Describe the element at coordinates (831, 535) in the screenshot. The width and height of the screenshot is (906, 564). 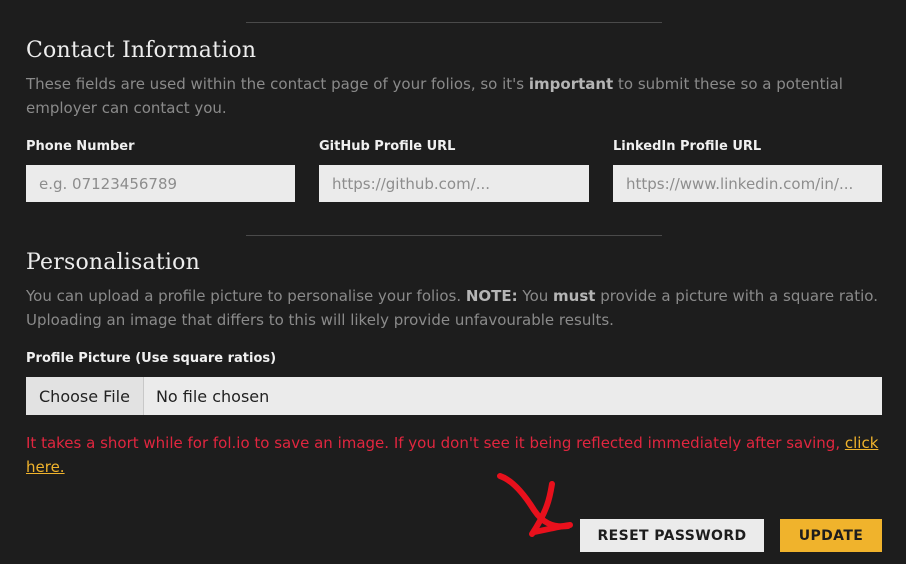
I see `update-button: UPDATE` at that location.